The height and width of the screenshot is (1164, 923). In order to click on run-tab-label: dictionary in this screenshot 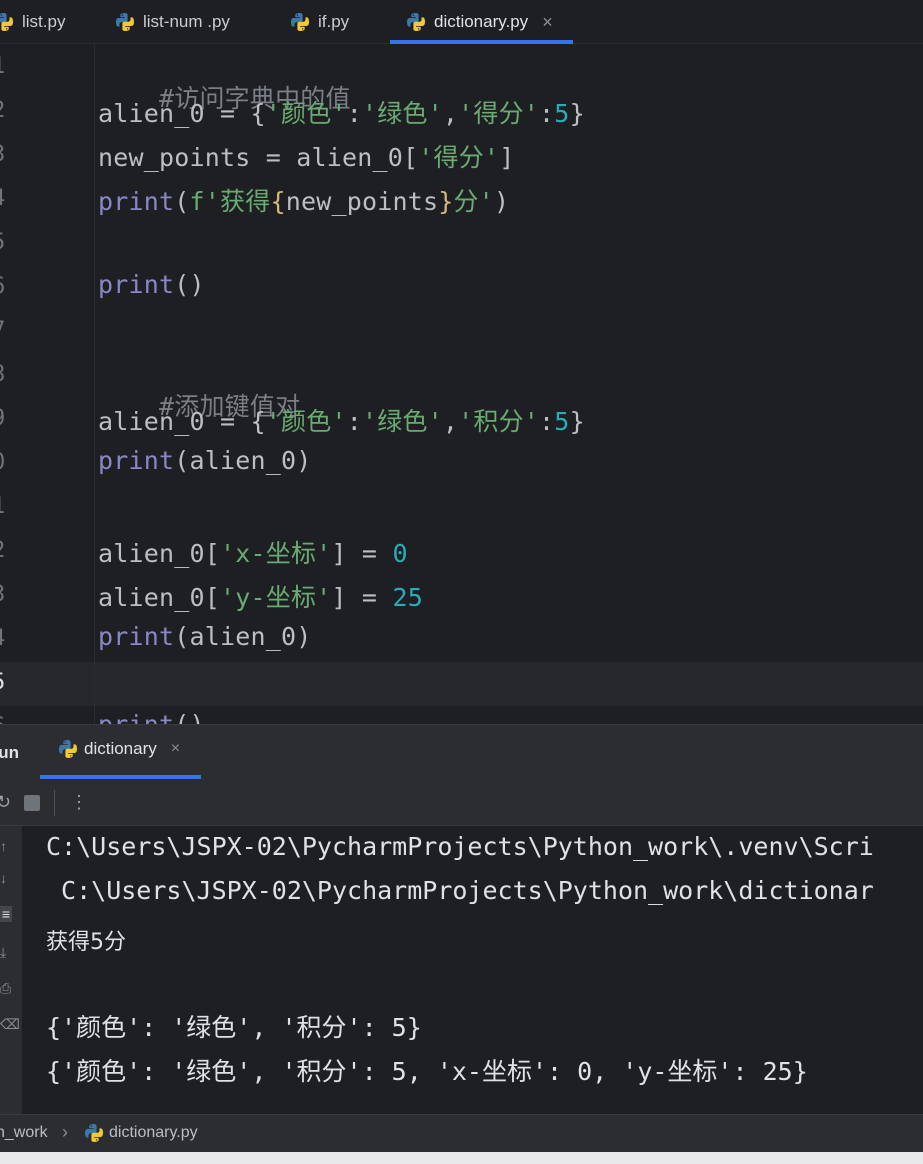, I will do `click(120, 748)`.